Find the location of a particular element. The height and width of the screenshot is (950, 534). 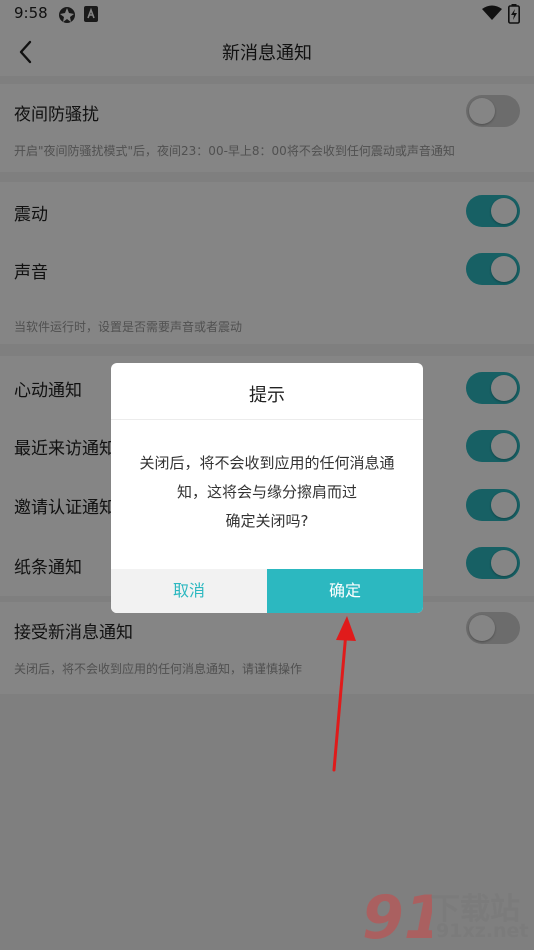

watermark-site-url: 91xz.net is located at coordinates (482, 931).